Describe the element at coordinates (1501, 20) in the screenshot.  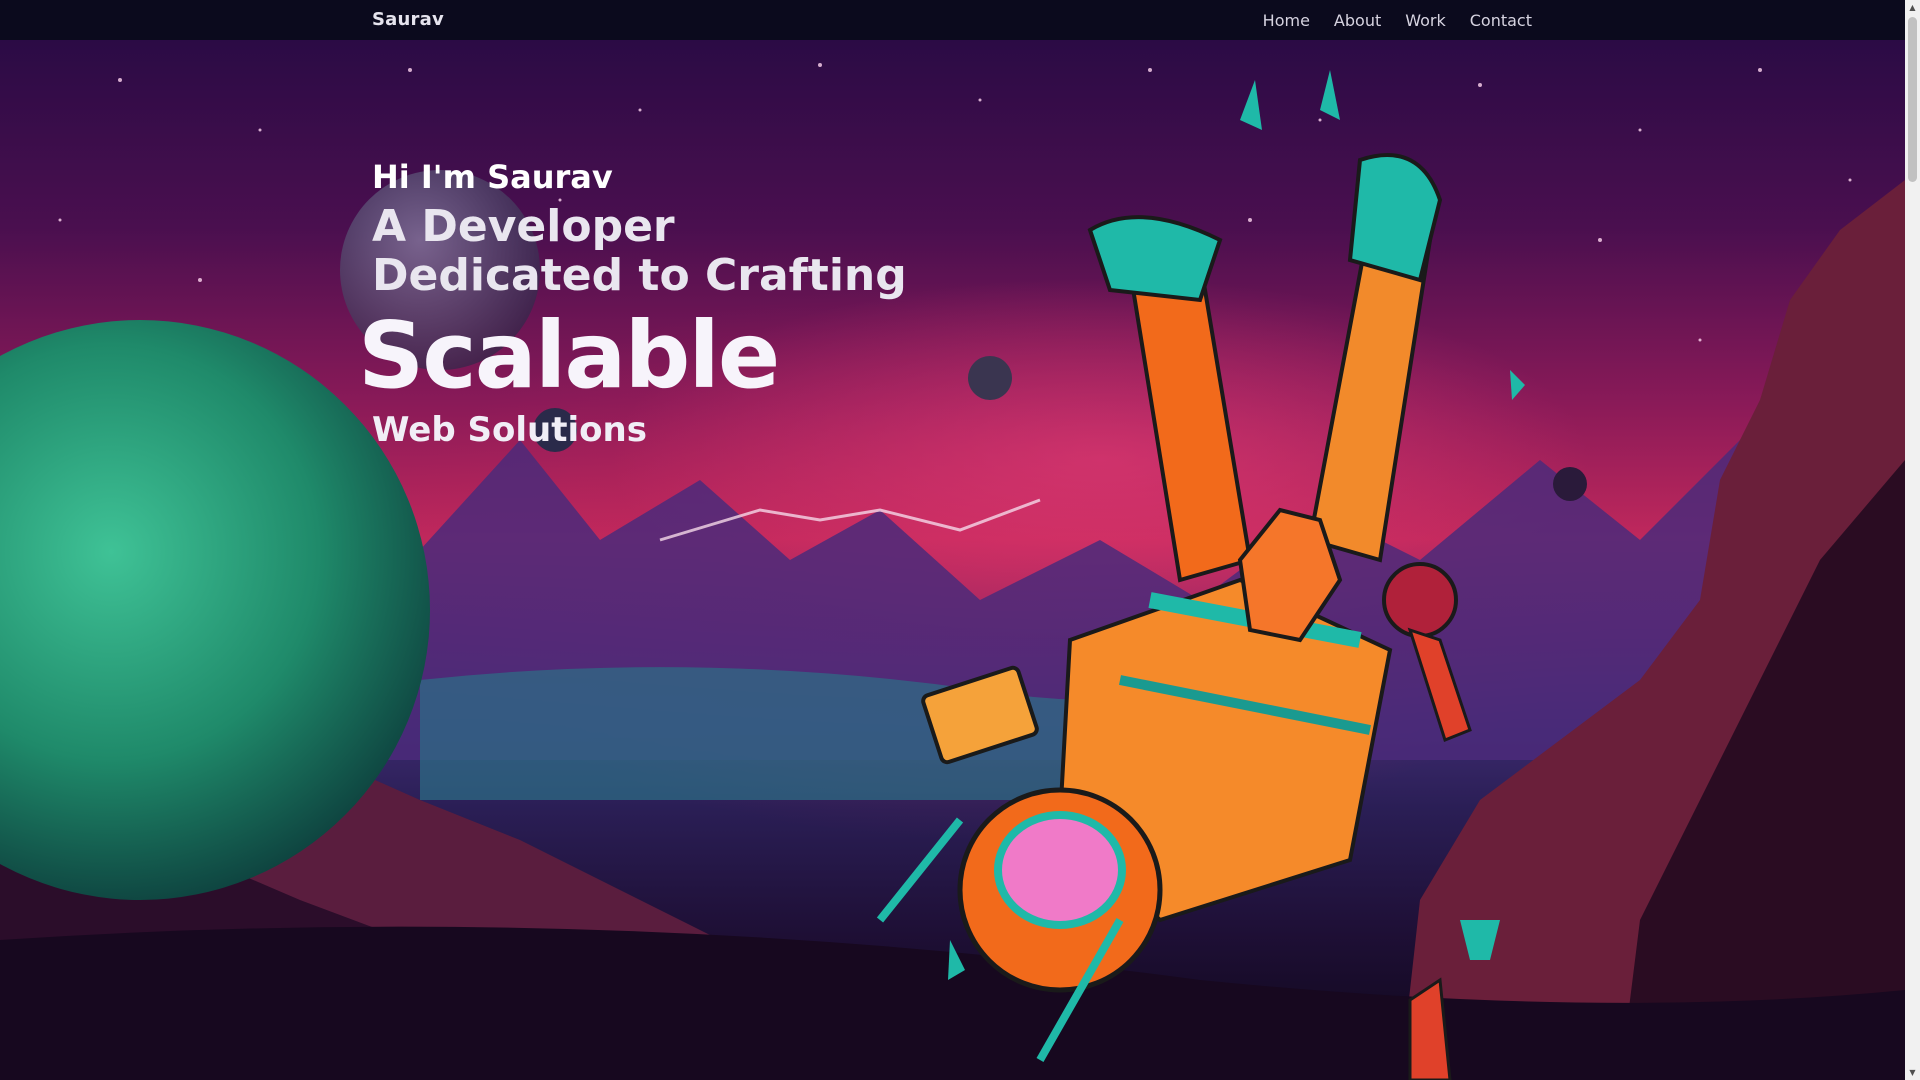
I see `nav-link-contact: Contact` at that location.